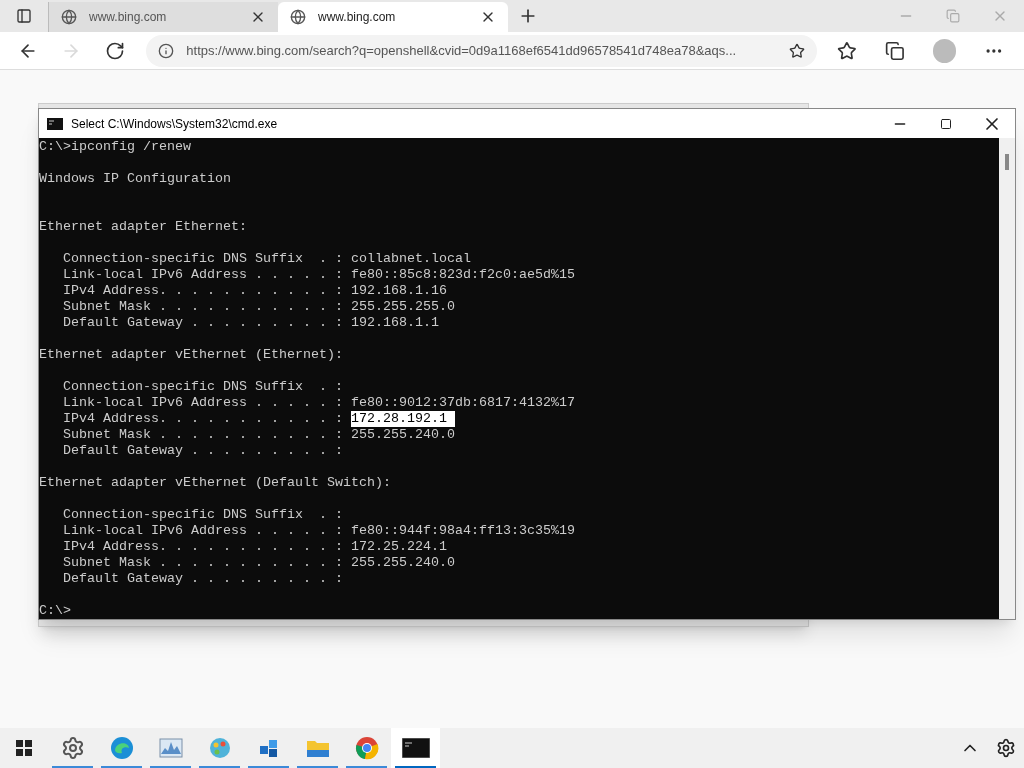  I want to click on taskbar-app, so click(415, 748).